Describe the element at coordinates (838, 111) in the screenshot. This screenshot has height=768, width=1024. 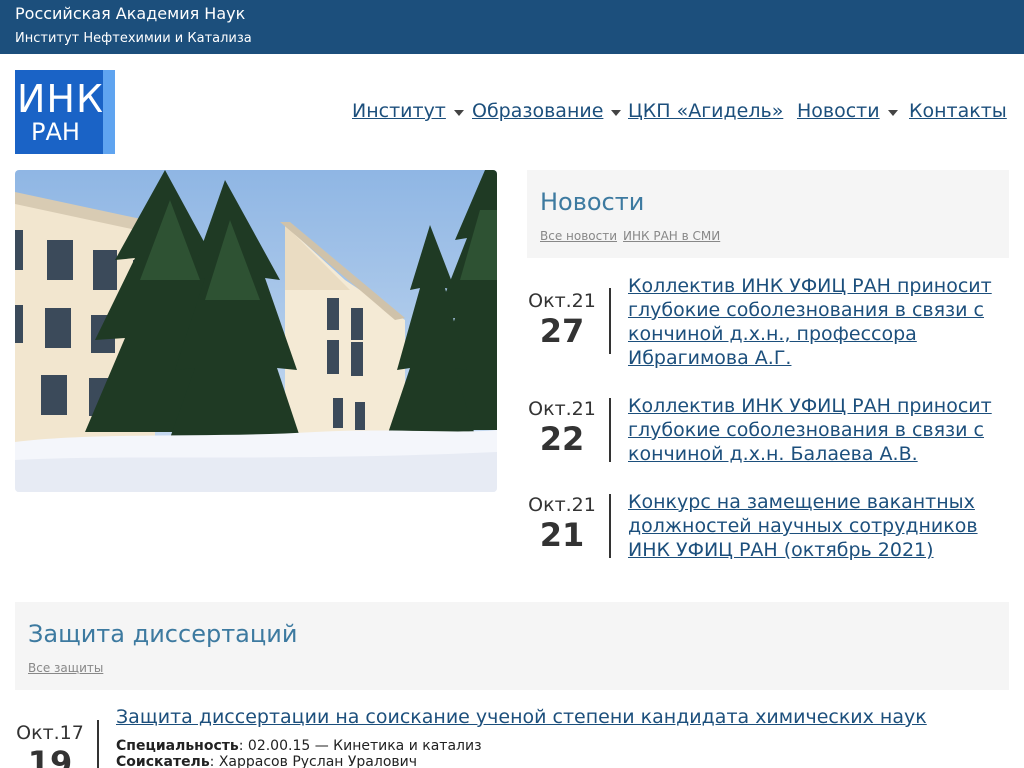
I see `nav-news-link: Новости` at that location.